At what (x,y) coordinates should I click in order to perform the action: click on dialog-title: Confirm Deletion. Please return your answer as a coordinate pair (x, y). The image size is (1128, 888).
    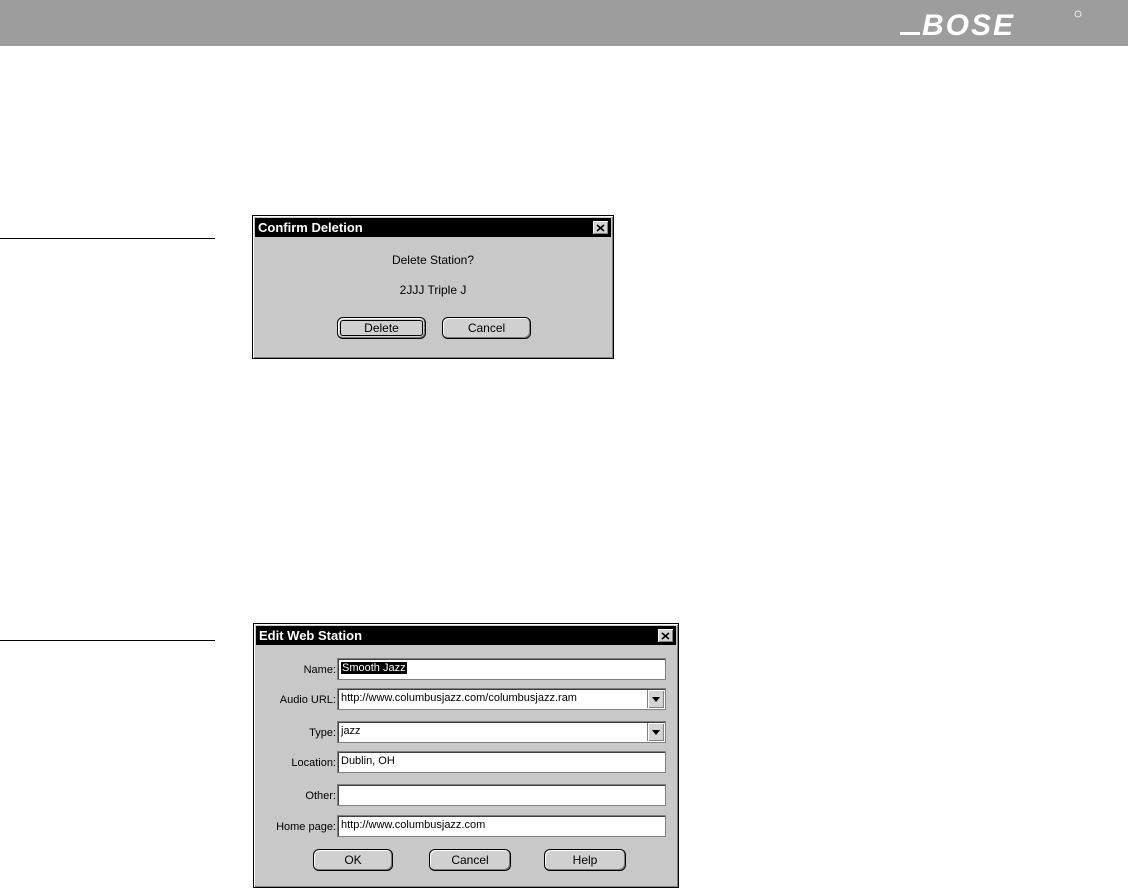
    Looking at the image, I should click on (310, 227).